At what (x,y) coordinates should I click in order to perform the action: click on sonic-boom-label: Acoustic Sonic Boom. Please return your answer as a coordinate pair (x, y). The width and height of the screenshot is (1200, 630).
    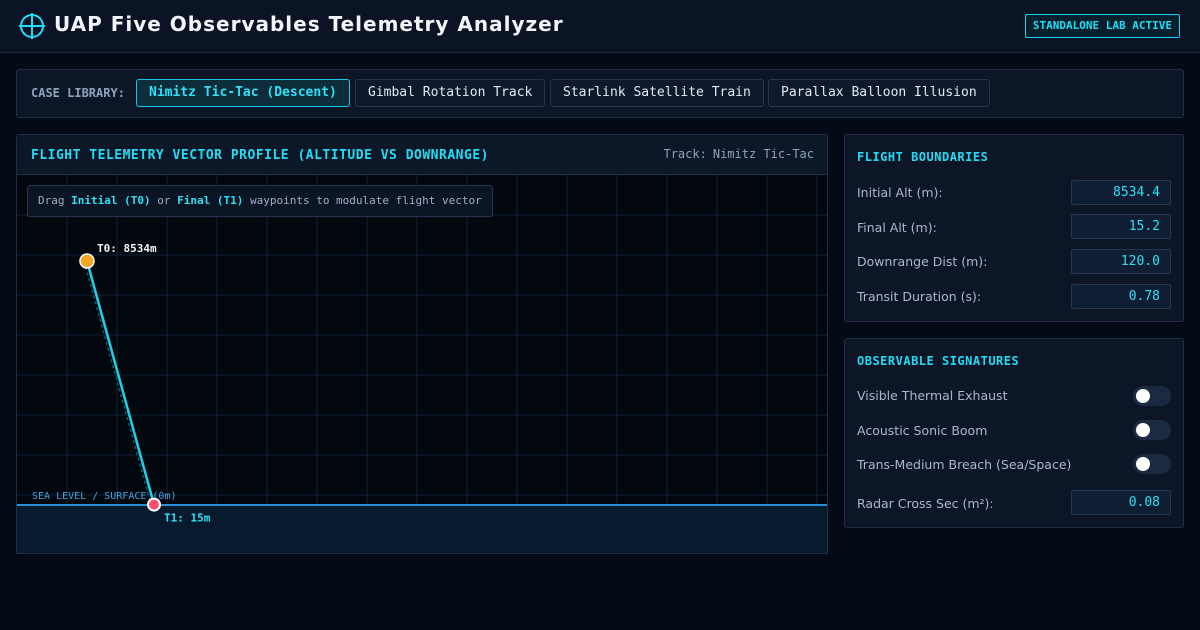
    Looking at the image, I should click on (922, 430).